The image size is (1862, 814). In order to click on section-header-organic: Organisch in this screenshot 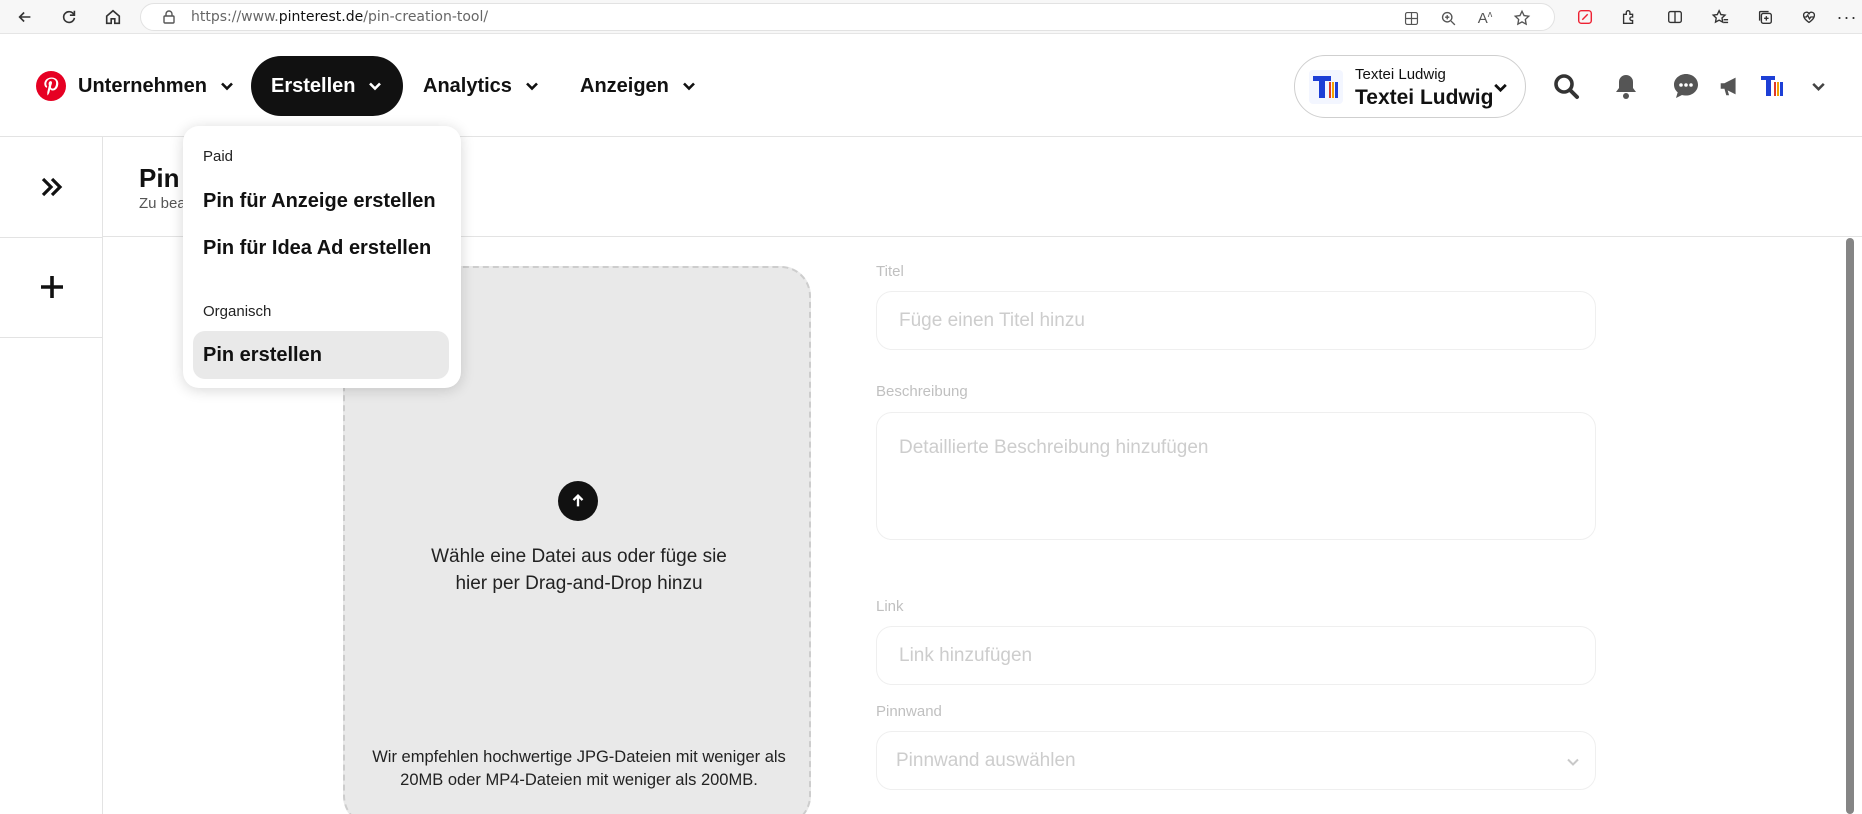, I will do `click(237, 311)`.